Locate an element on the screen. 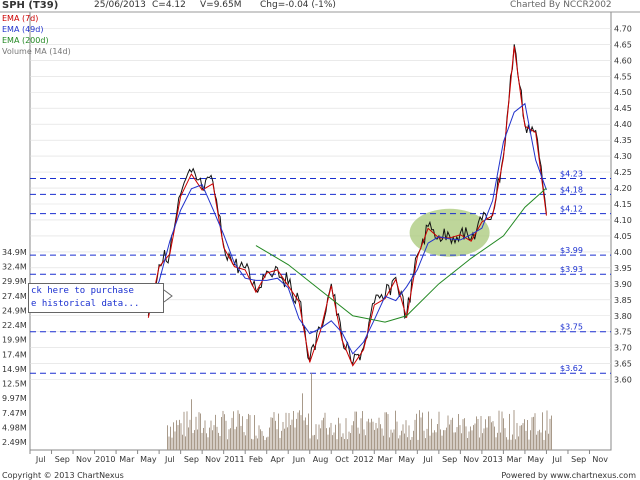 The height and width of the screenshot is (480, 640). x-tick-label: Sep is located at coordinates (449, 459).